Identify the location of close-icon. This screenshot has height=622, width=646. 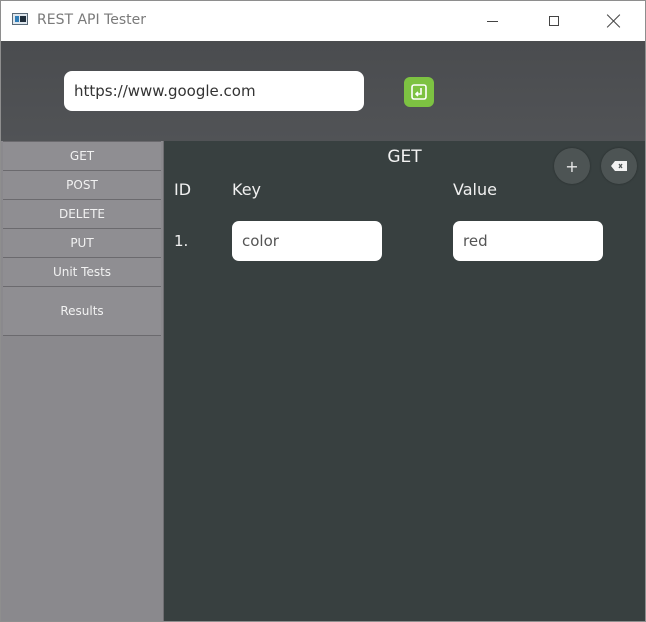
(614, 21).